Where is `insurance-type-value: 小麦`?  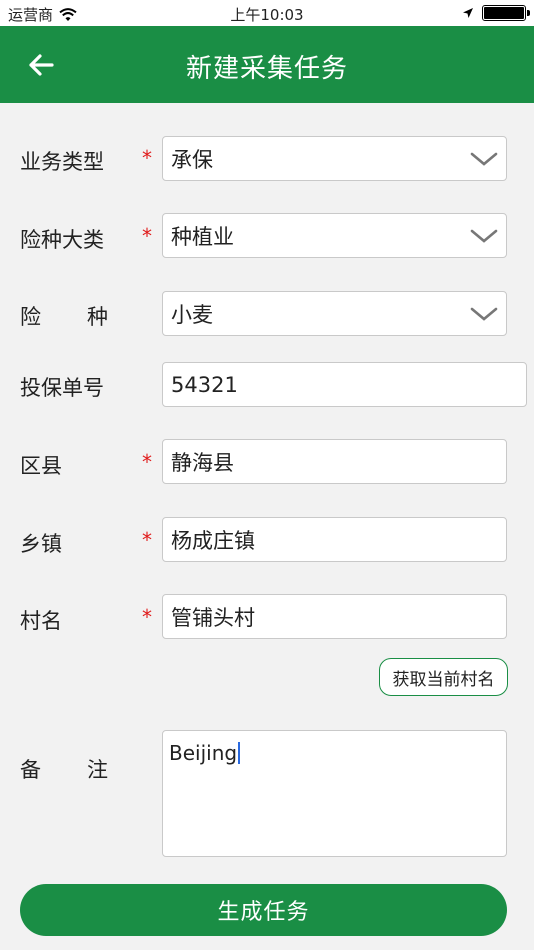 insurance-type-value: 小麦 is located at coordinates (192, 314).